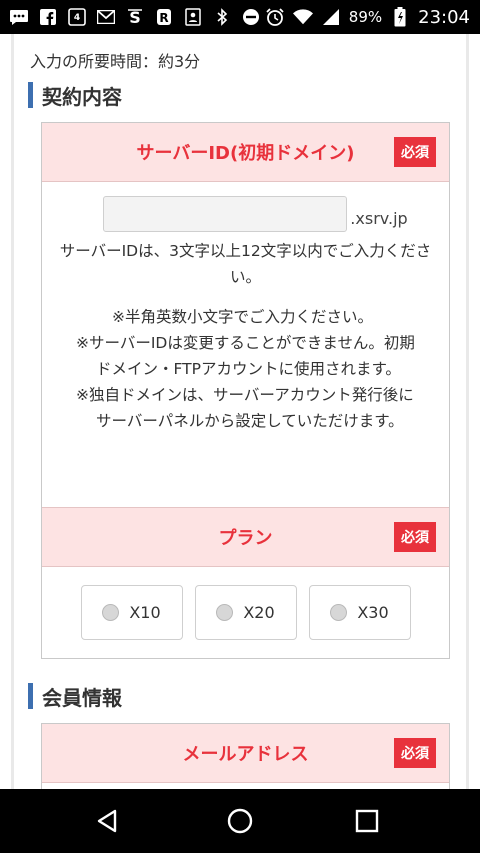 The image size is (480, 853). Describe the element at coordinates (259, 612) in the screenshot. I see `plan-option-label: X20` at that location.